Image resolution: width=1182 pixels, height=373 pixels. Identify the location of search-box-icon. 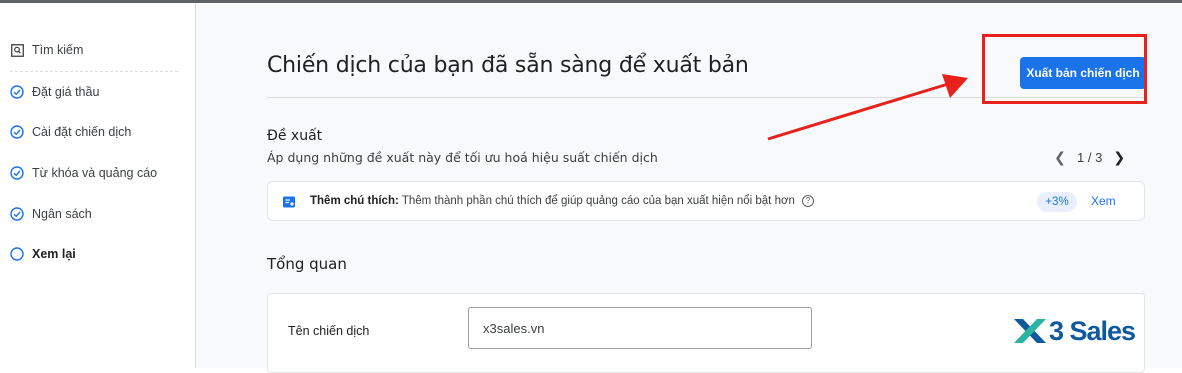
(17, 50).